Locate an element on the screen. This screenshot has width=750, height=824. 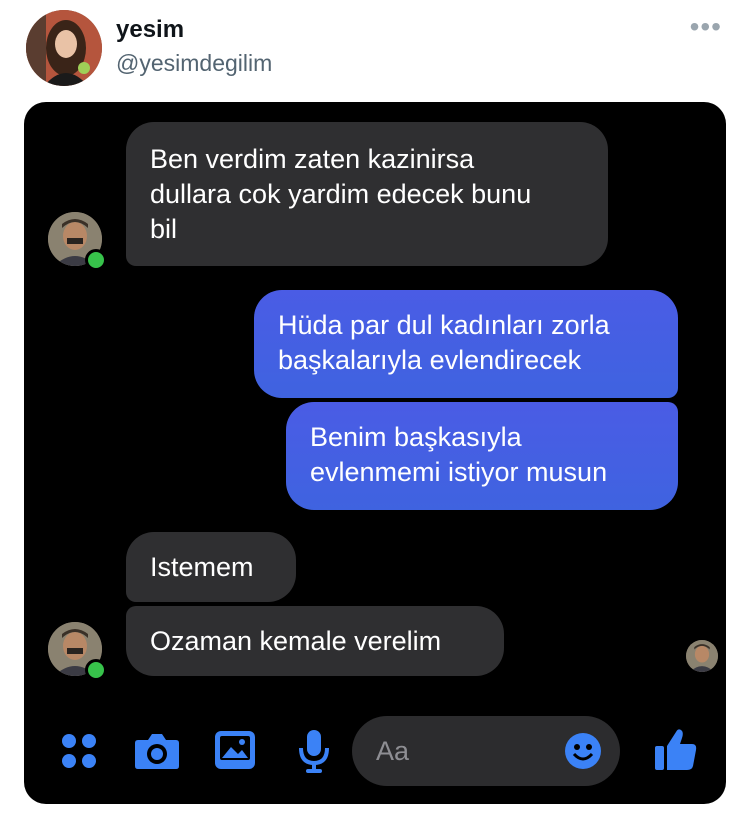
message-line: bil is located at coordinates (164, 229).